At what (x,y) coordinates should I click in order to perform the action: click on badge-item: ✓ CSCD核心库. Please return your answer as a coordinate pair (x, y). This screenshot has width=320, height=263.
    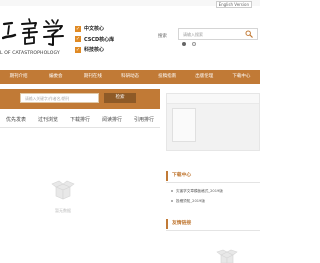
    Looking at the image, I should click on (94, 39).